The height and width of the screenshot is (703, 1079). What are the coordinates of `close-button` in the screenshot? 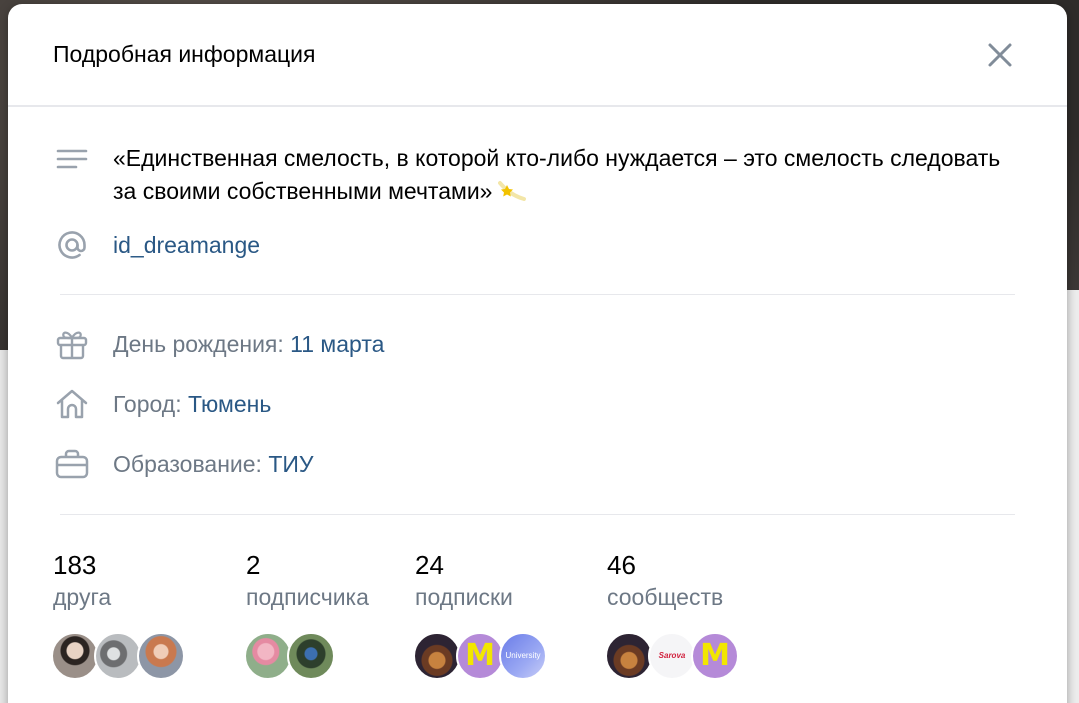 It's located at (1000, 55).